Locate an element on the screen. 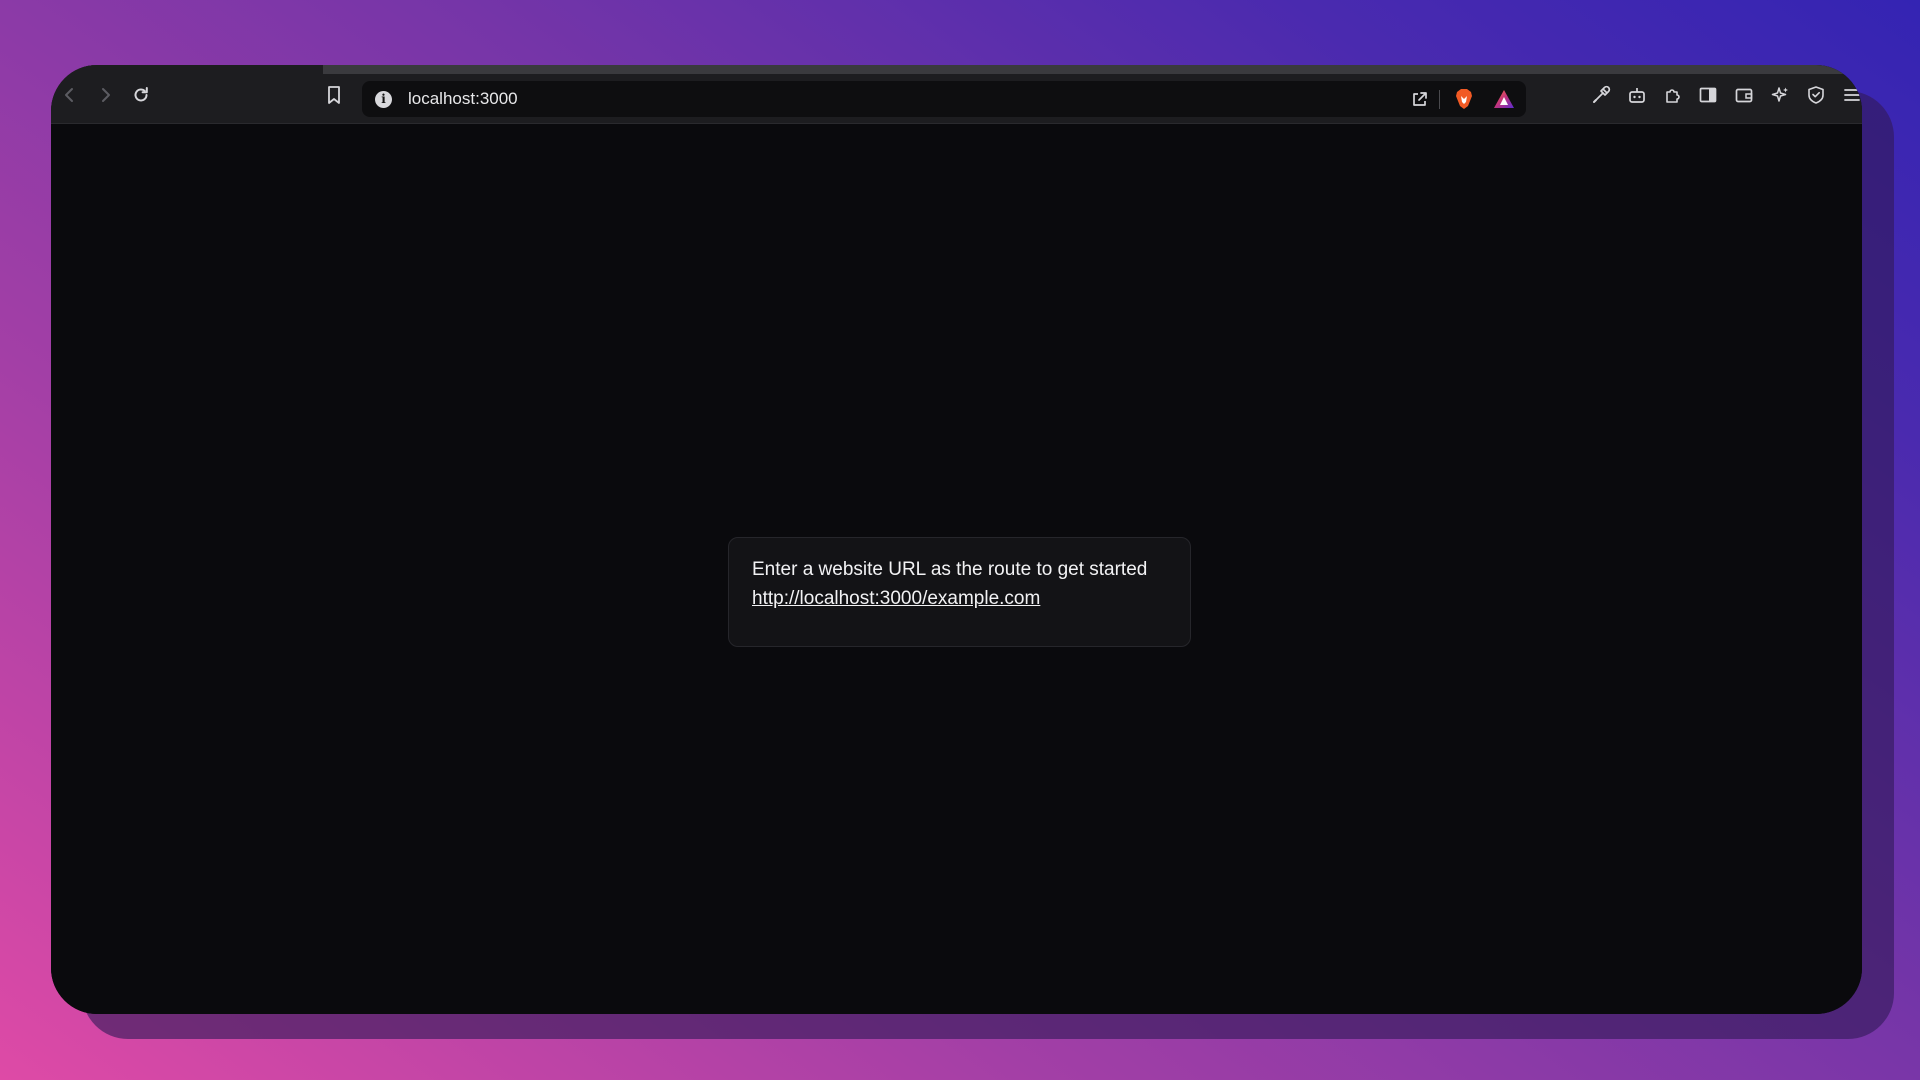  browser-toolbar: i localhost:3000 is located at coordinates (956, 94).